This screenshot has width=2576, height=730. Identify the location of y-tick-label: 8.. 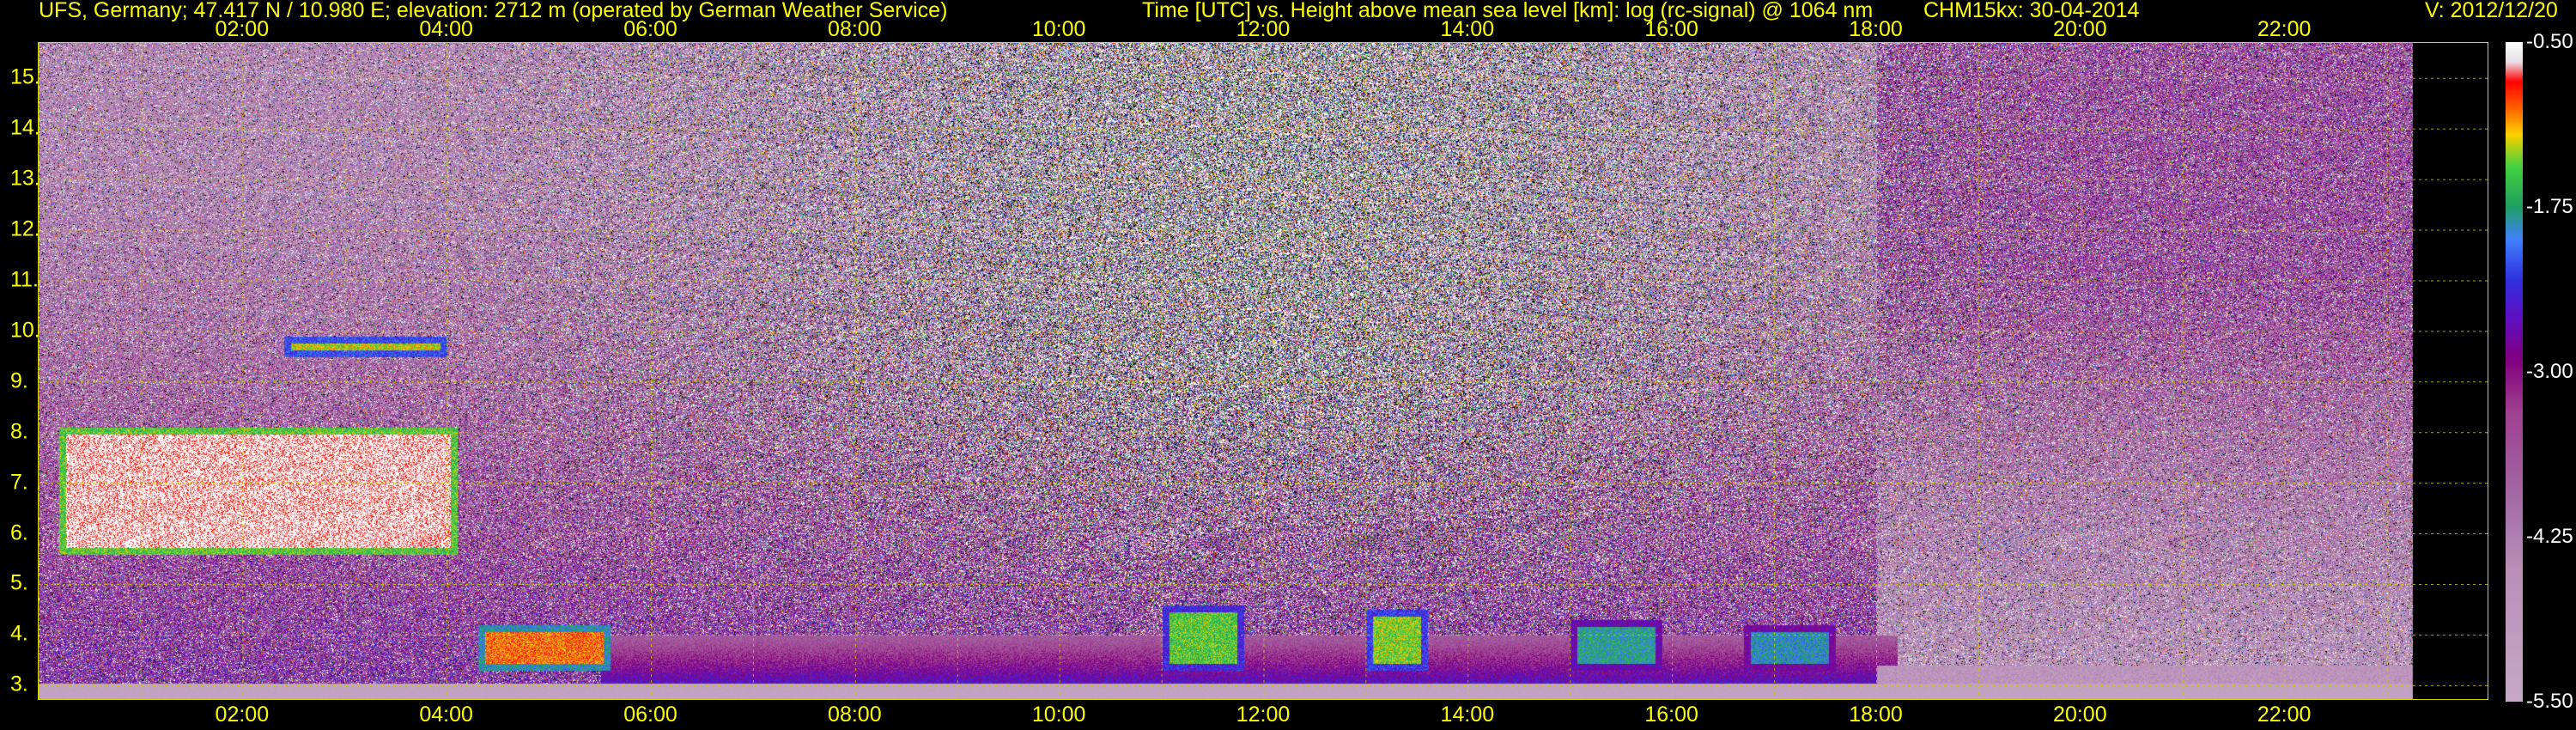
(19, 431).